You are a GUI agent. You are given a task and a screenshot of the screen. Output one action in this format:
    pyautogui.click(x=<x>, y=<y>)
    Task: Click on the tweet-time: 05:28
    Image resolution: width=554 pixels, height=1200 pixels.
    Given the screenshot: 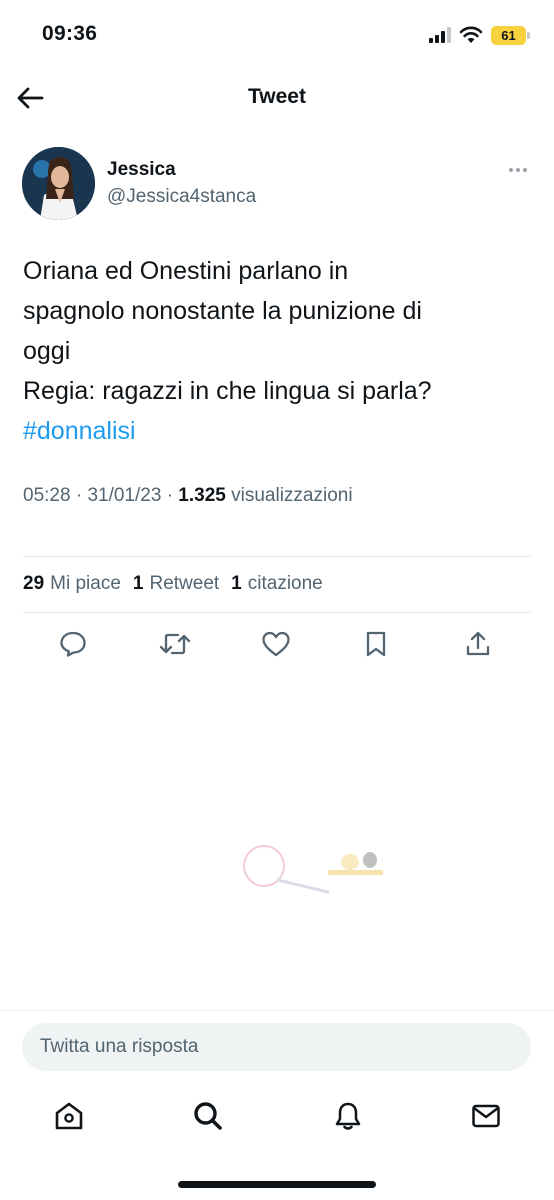 What is the action you would take?
    pyautogui.click(x=47, y=495)
    